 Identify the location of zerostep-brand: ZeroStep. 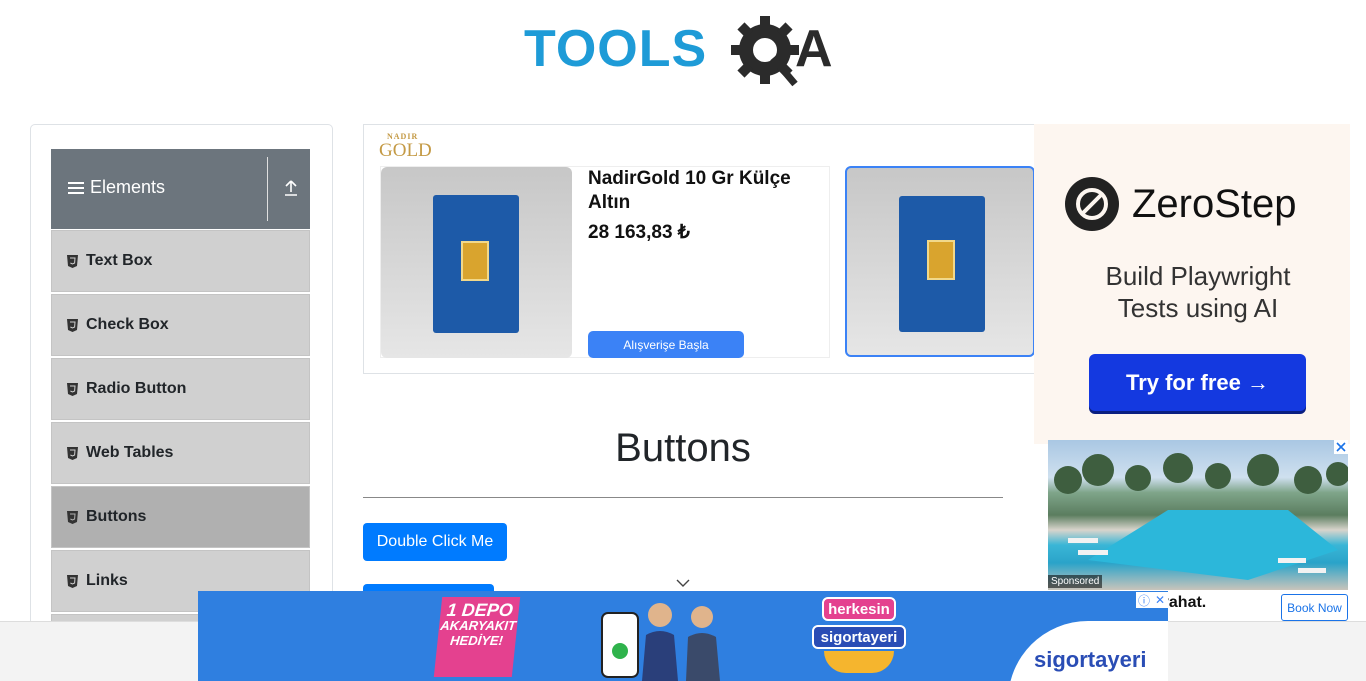
(1214, 203).